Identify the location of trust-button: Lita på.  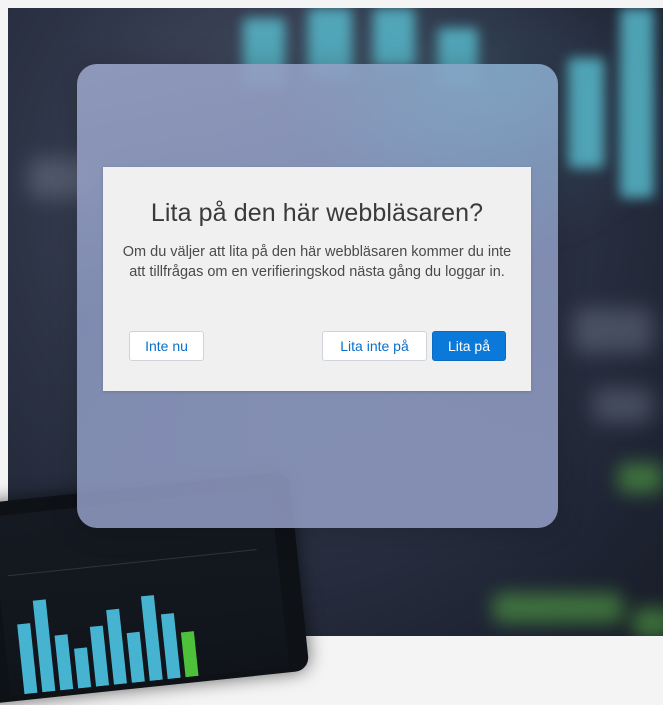
(469, 346).